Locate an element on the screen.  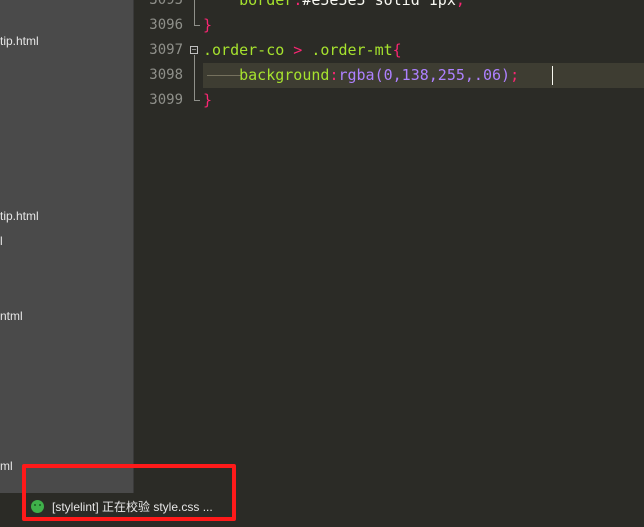
css-colon: : is located at coordinates (298, 4).